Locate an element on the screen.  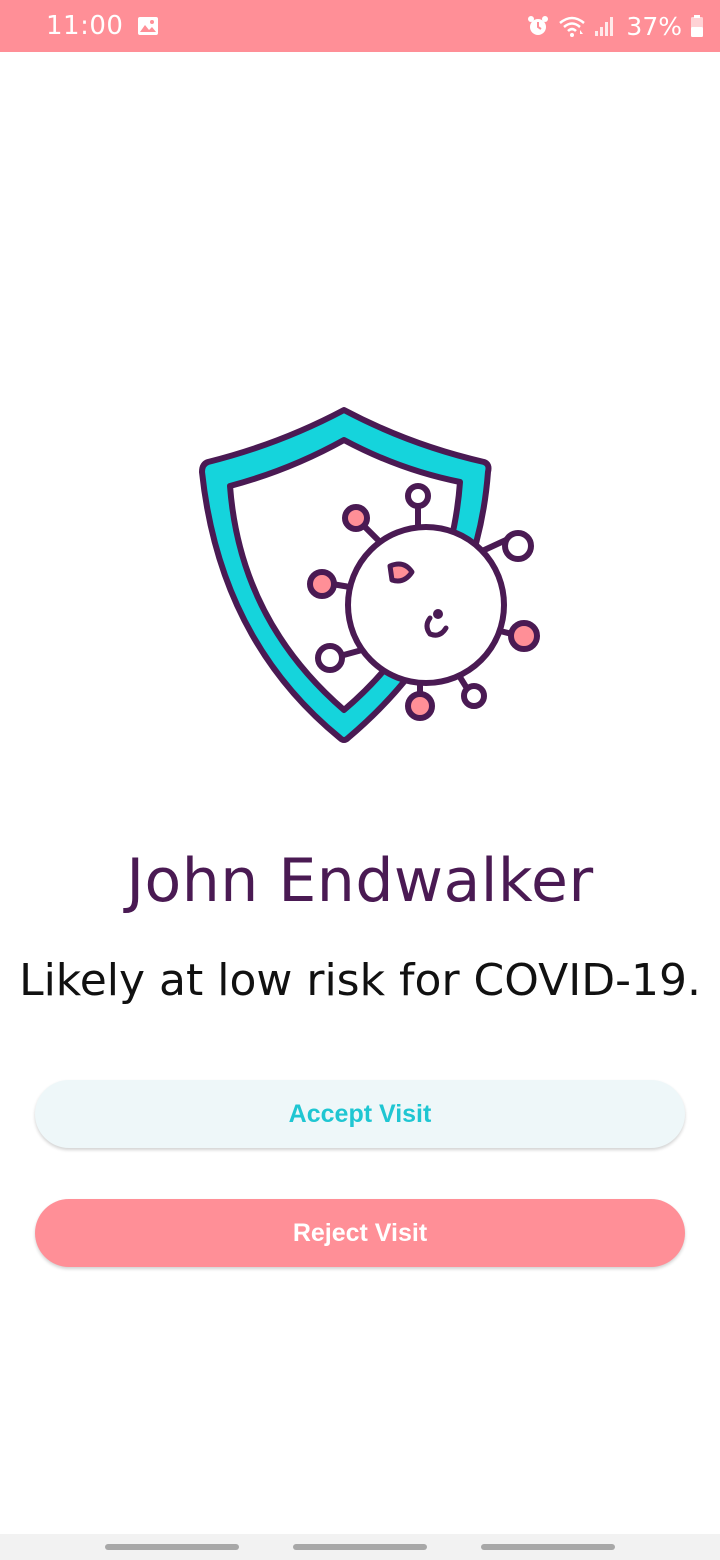
system-nav-bar is located at coordinates (360, 1547).